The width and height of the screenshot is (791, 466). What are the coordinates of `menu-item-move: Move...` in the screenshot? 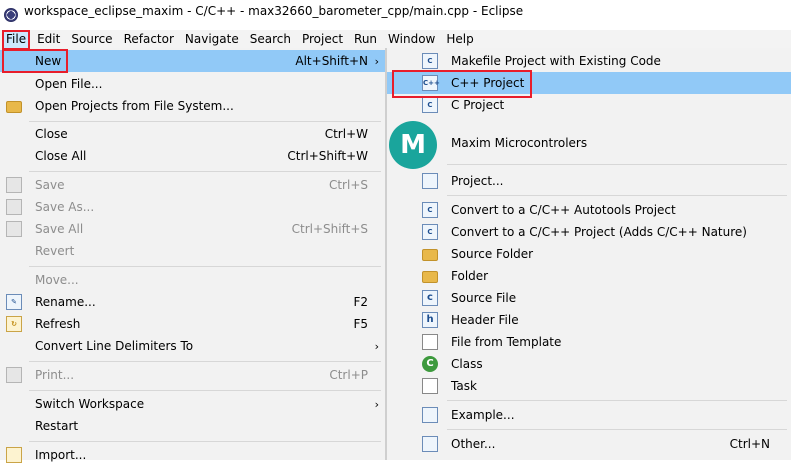 It's located at (192, 280).